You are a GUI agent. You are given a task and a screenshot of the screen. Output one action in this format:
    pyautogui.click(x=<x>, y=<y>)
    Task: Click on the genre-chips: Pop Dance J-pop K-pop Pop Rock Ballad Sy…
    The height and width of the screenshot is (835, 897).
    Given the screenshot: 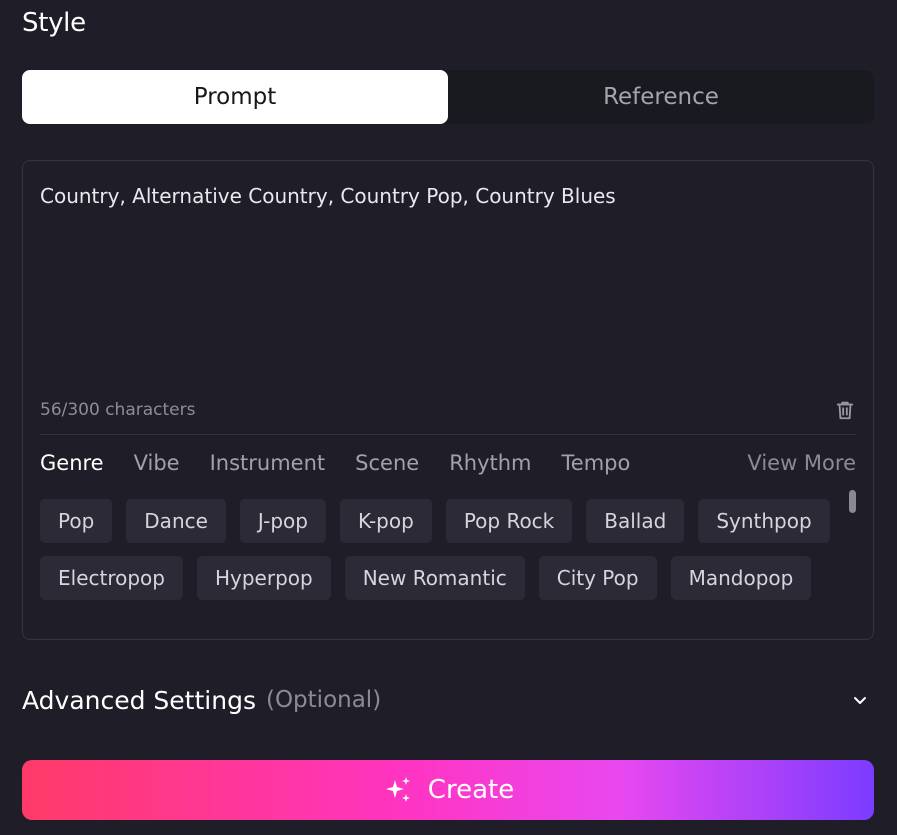 What is the action you would take?
    pyautogui.click(x=440, y=549)
    